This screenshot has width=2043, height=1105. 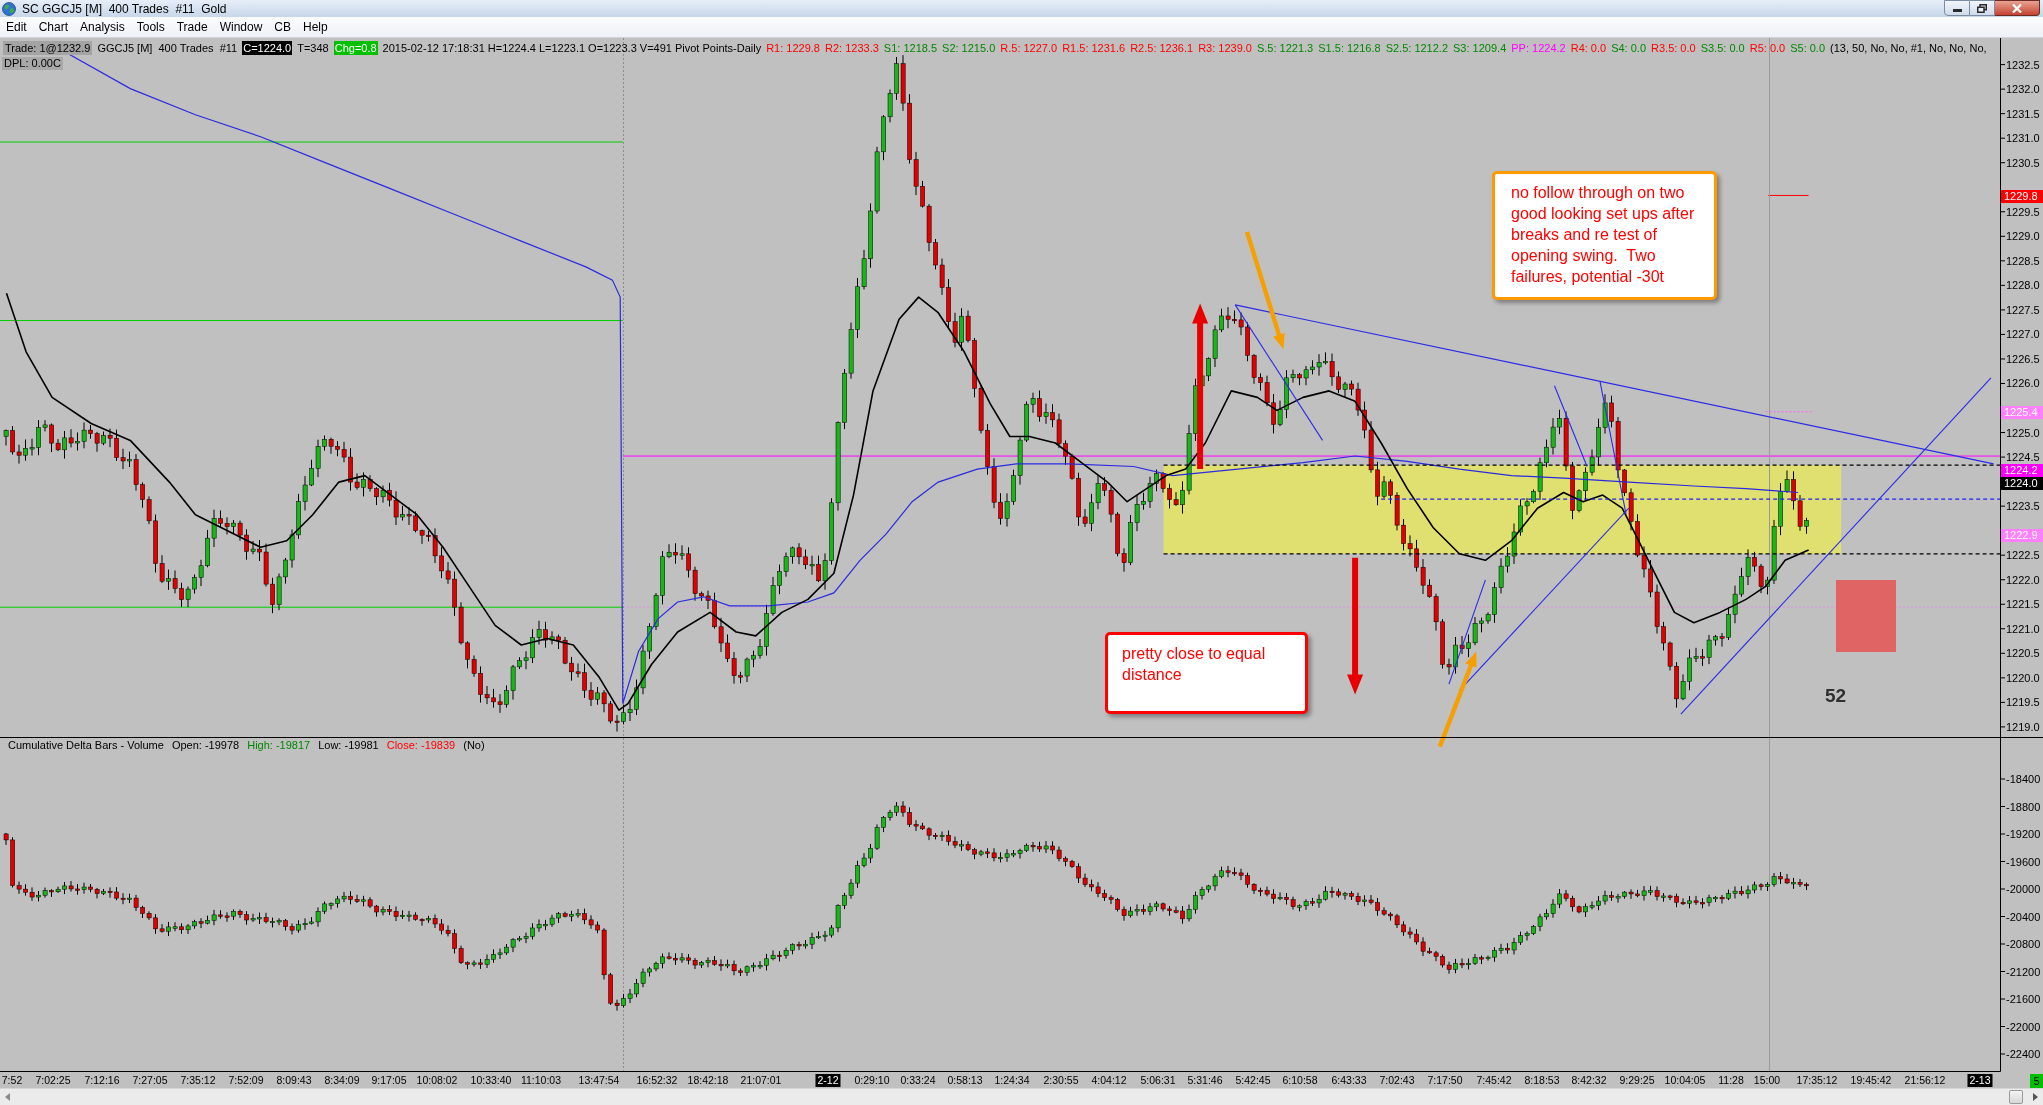 What do you see at coordinates (2023, 726) in the screenshot?
I see `price-axis-label: 1219.0` at bounding box center [2023, 726].